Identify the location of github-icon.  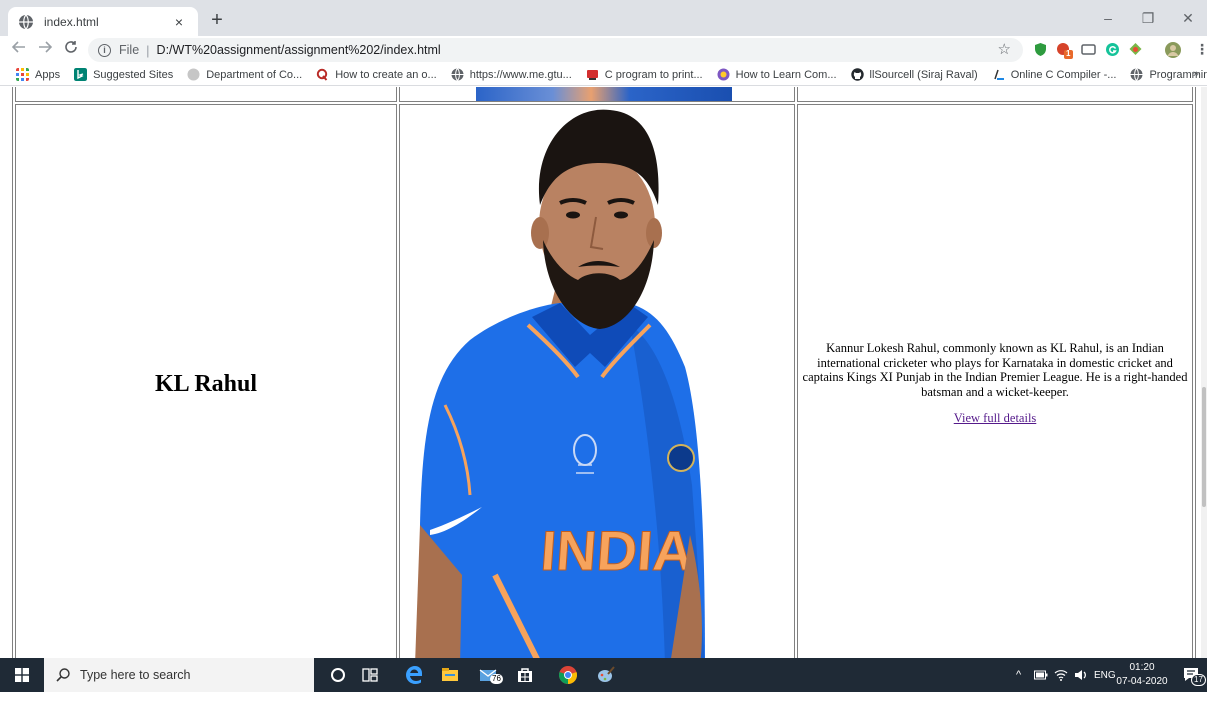
(857, 74).